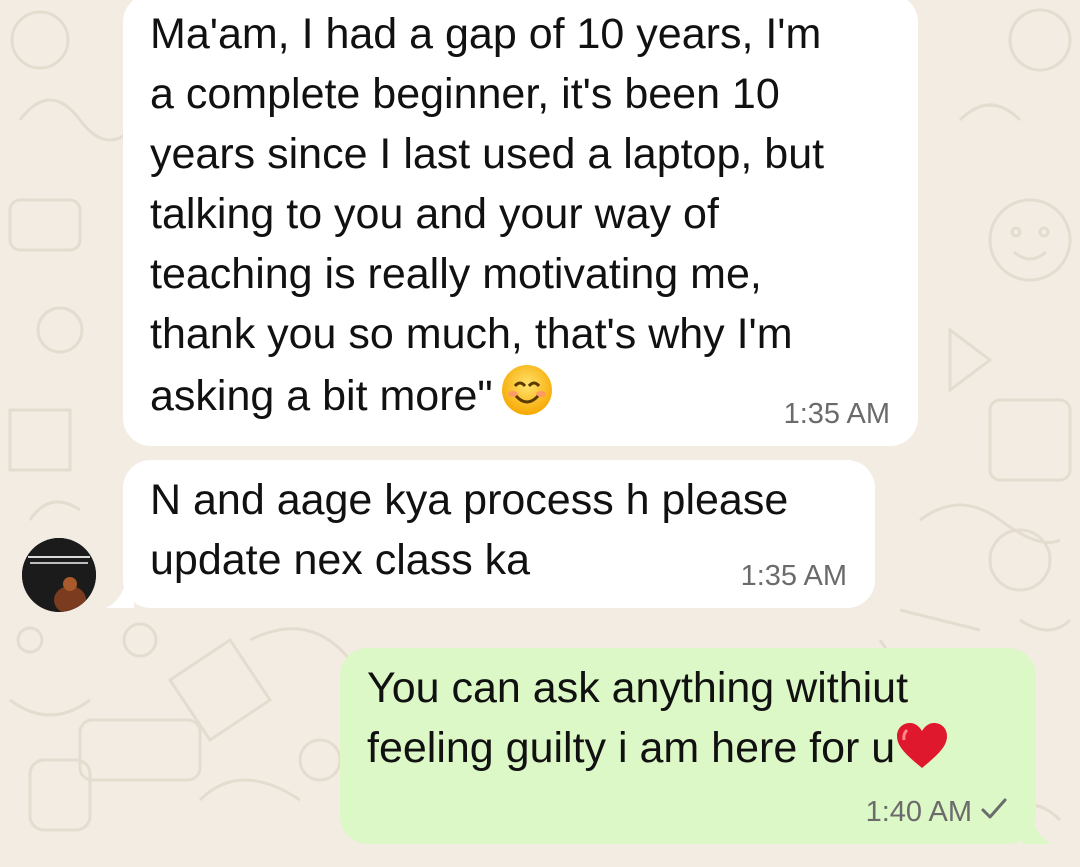 The height and width of the screenshot is (867, 1080). I want to click on sender-avatar, so click(59, 575).